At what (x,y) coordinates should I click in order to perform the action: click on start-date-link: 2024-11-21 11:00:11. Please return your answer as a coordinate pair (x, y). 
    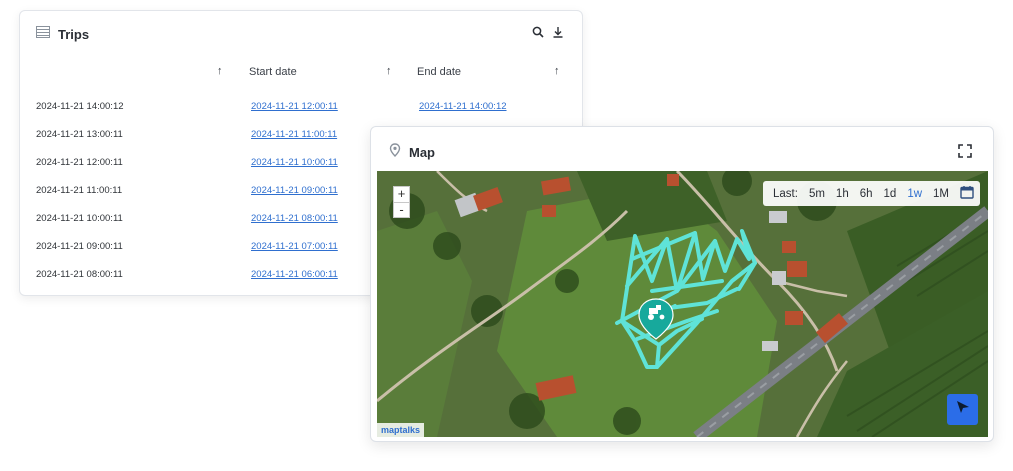
    Looking at the image, I should click on (294, 134).